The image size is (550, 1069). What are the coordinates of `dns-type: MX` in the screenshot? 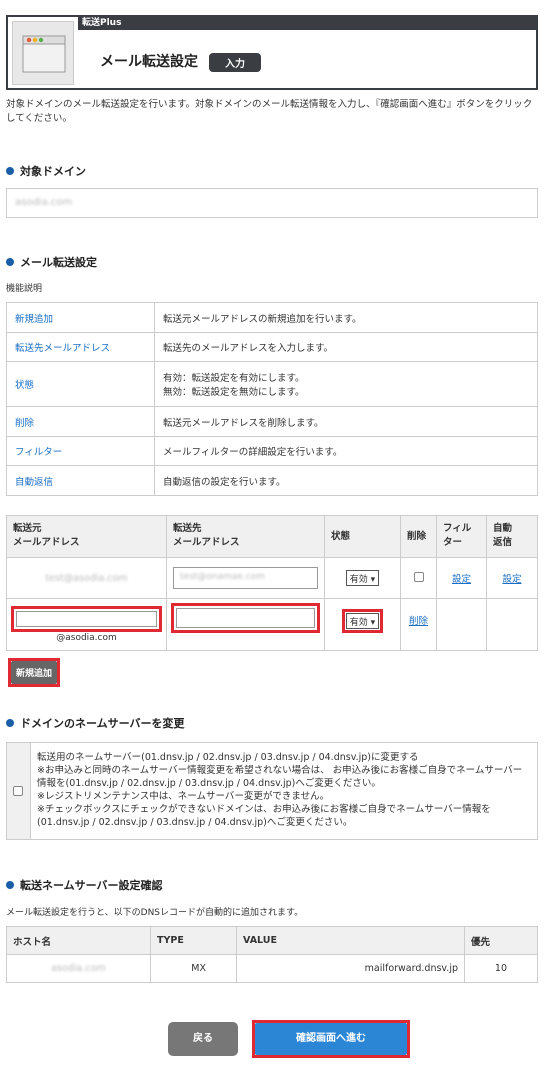 It's located at (193, 968).